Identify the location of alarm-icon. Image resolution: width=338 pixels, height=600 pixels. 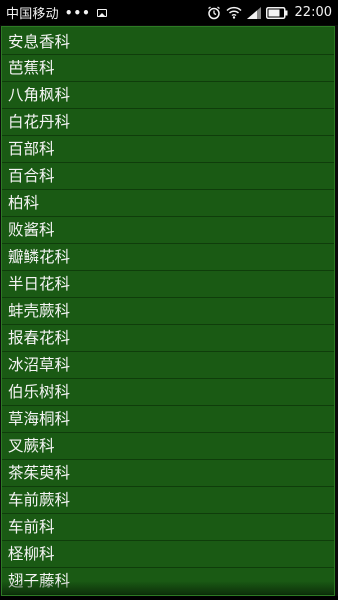
(214, 12).